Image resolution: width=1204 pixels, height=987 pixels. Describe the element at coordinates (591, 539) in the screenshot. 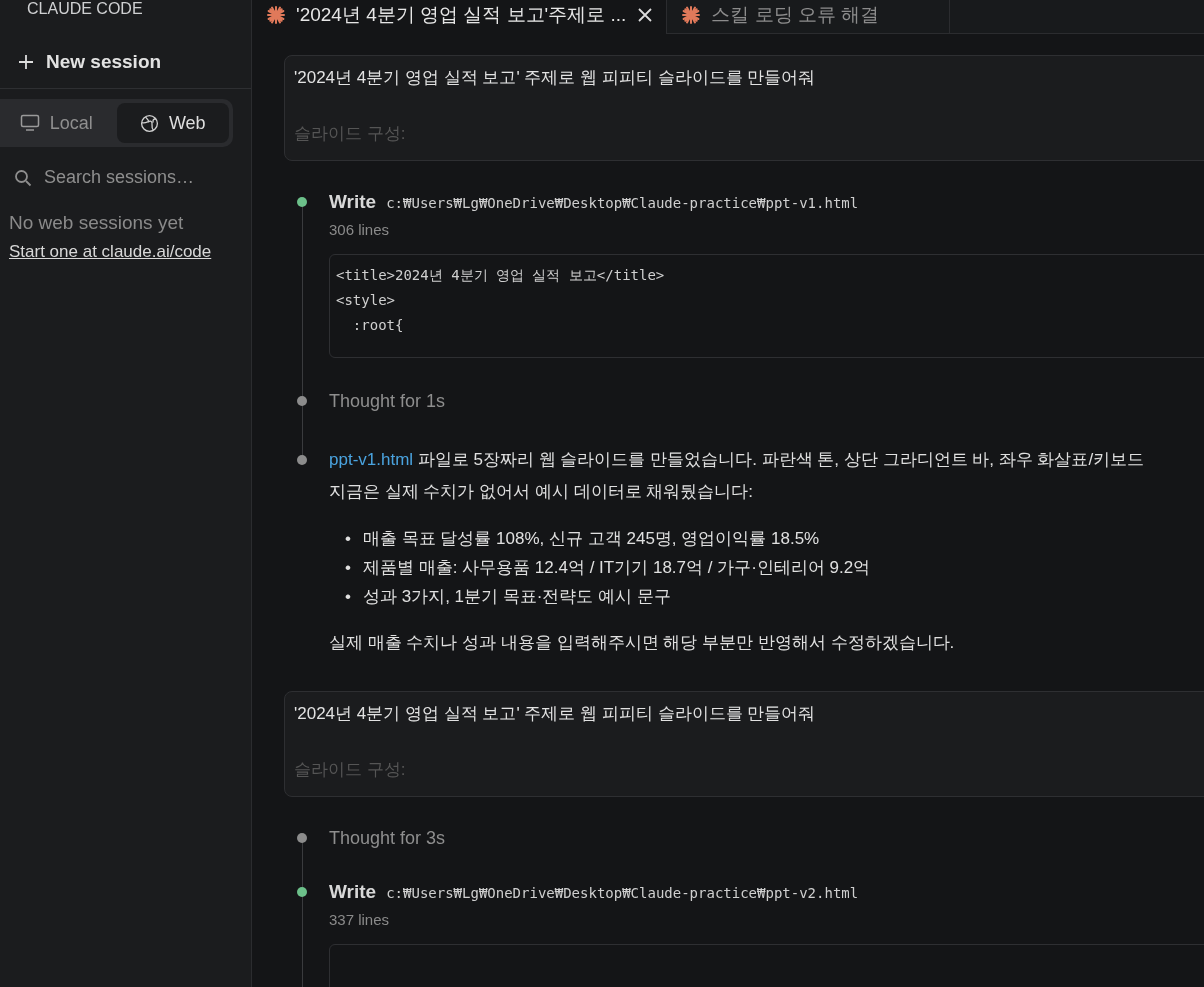

I see `bullet-item: 매출 목표 달성률 108%, 신규 고객 245명, 영업이익률 18.5%` at that location.